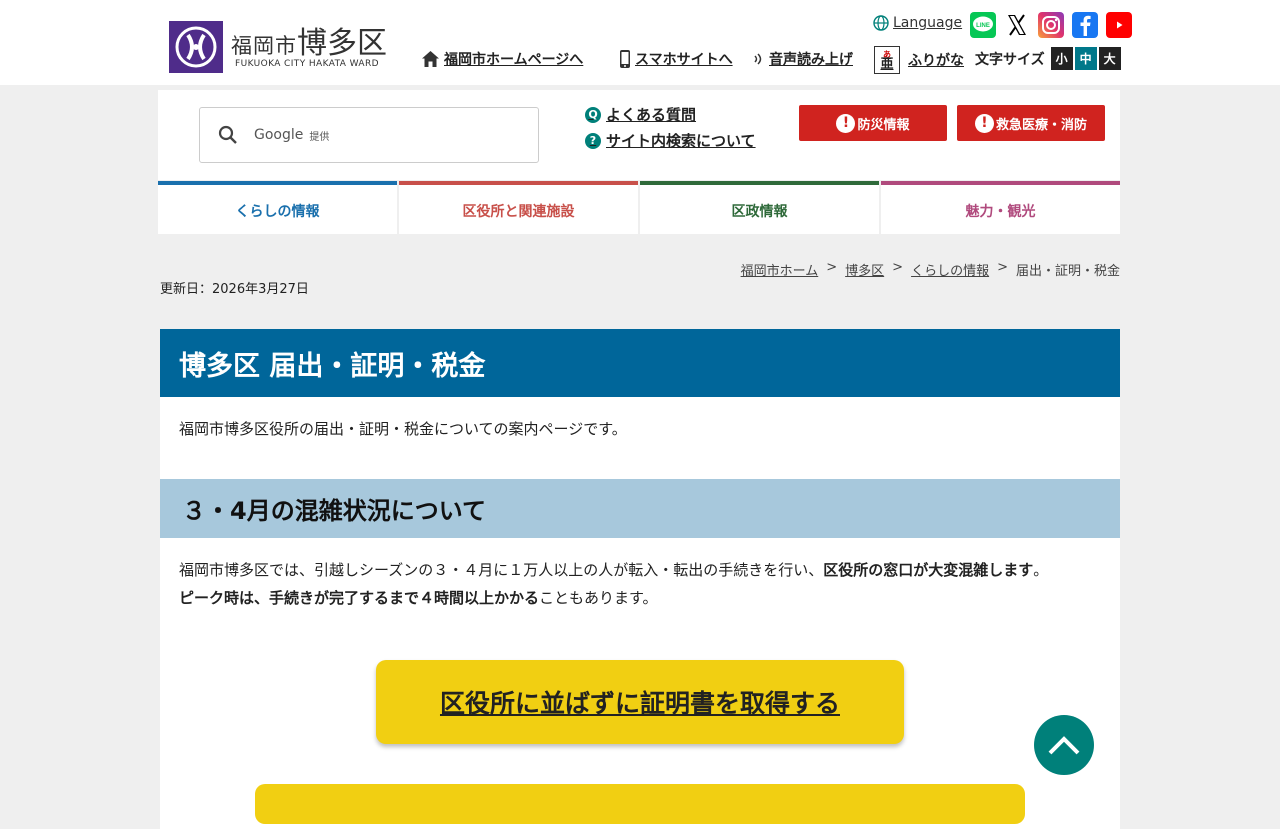 Image resolution: width=1280 pixels, height=829 pixels. Describe the element at coordinates (1041, 125) in the screenshot. I see `emergency-medical-label: 救急医療・消防` at that location.